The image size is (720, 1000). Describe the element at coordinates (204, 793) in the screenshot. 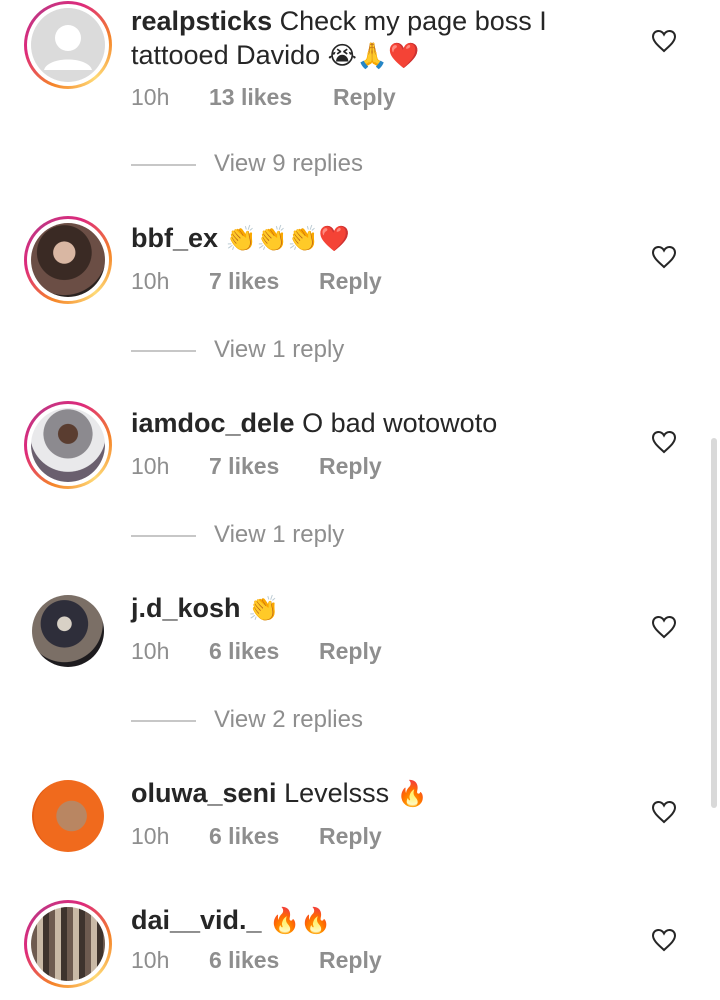

I see `username: oluwa_seni` at that location.